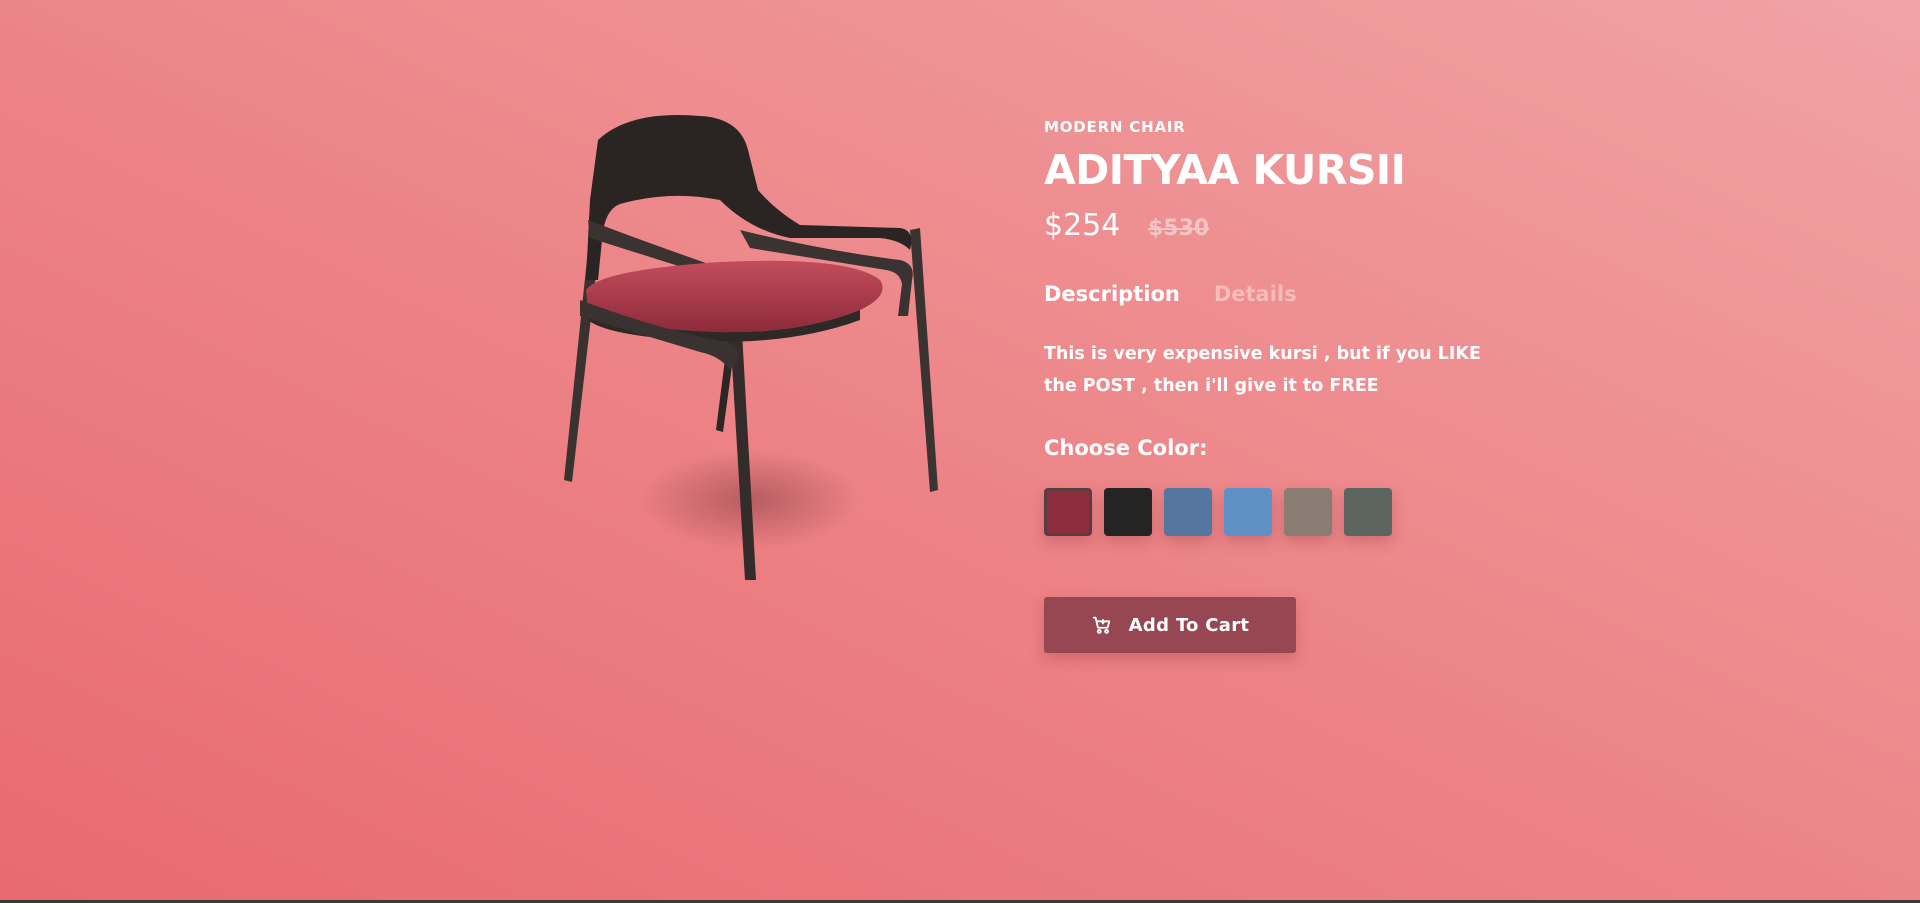 The width and height of the screenshot is (1920, 903). What do you see at coordinates (1255, 294) in the screenshot?
I see `tab-details: Details` at bounding box center [1255, 294].